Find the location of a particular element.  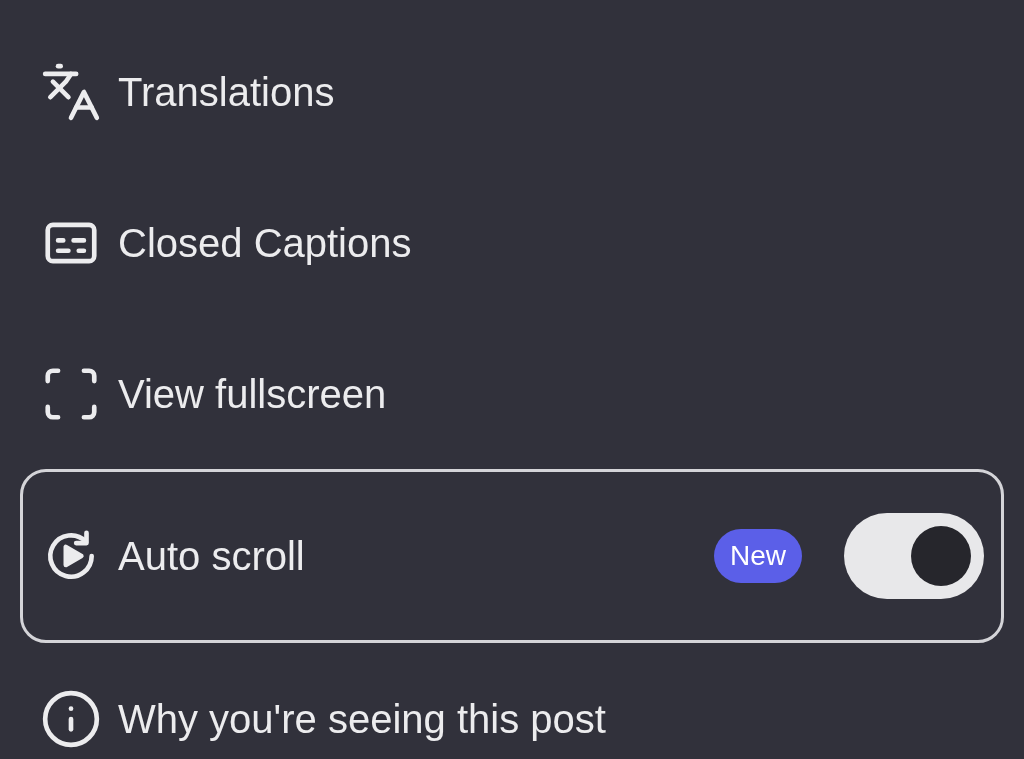

menu-item: Translations is located at coordinates (226, 91).